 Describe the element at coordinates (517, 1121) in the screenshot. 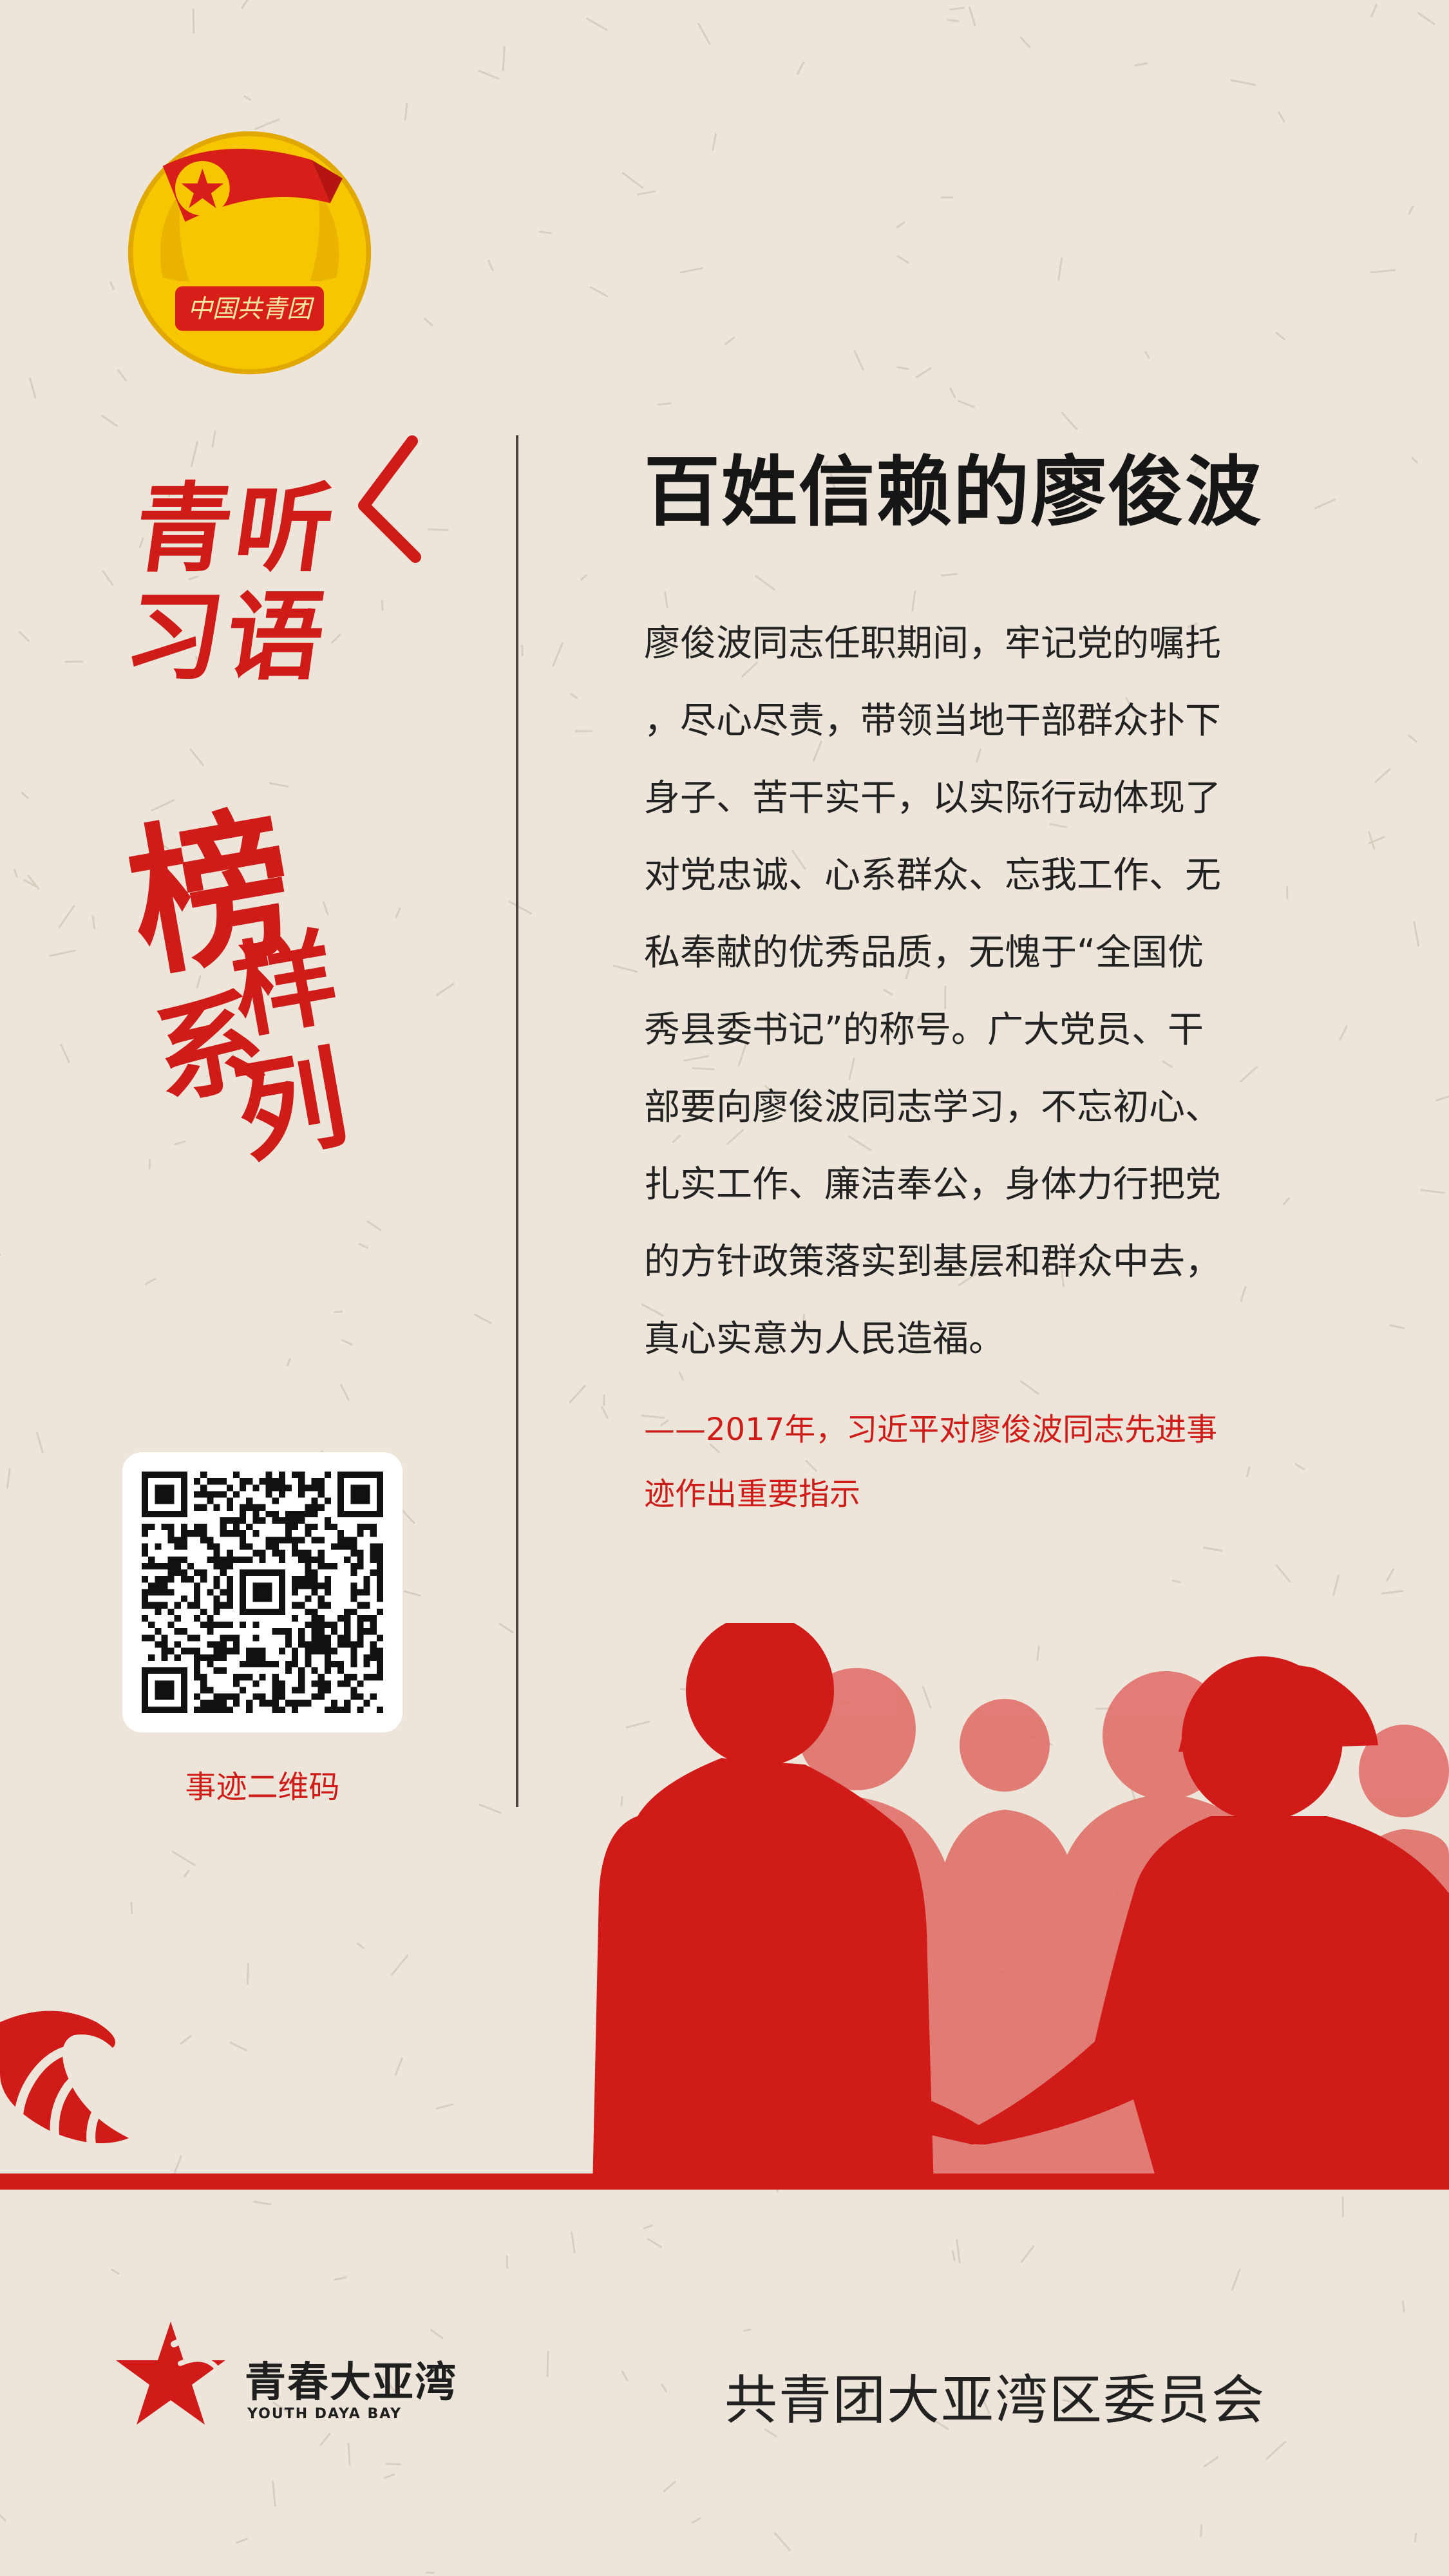

I see `vertical-divider` at that location.